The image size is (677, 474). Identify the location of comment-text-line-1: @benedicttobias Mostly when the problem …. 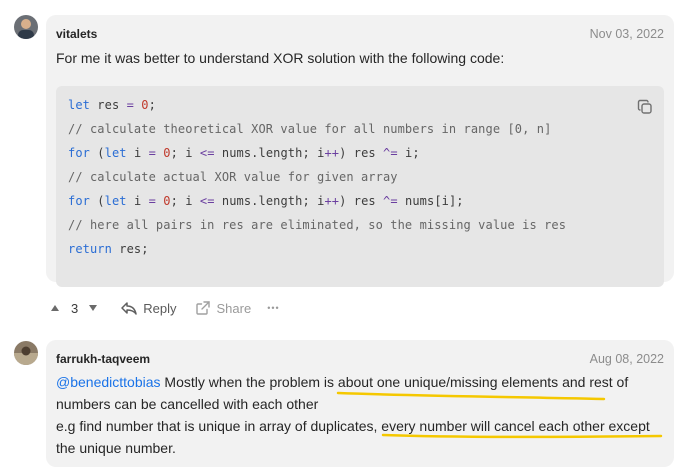
(342, 382).